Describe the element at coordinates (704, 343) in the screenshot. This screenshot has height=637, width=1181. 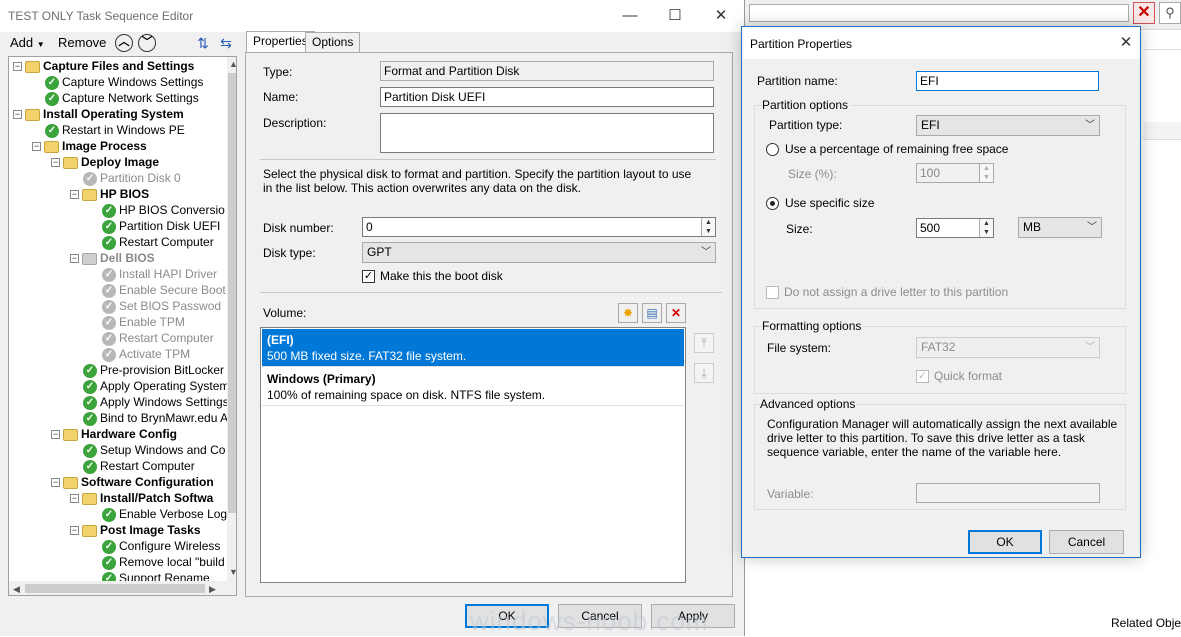
I see `move-volume-up-icon: ⤒` at that location.